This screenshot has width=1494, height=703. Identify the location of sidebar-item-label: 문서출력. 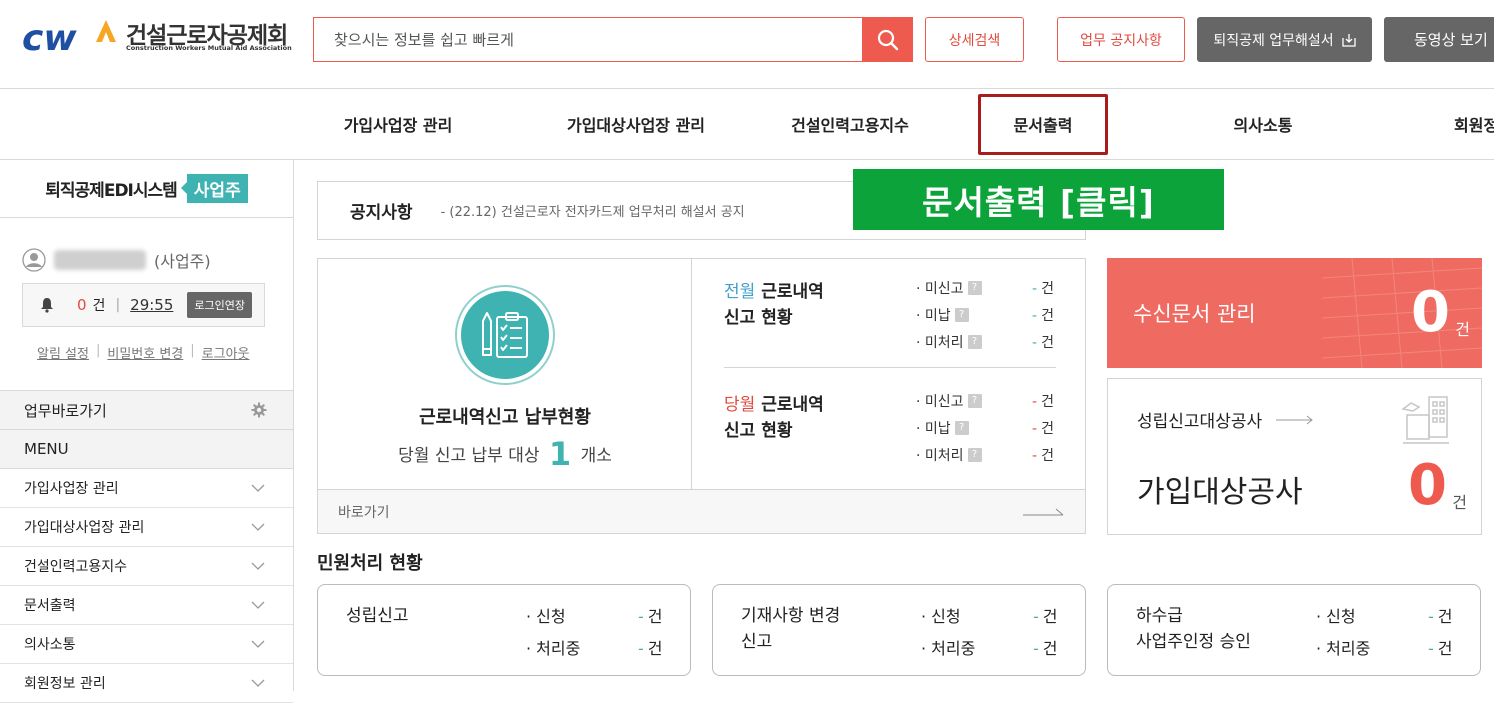
(50, 606).